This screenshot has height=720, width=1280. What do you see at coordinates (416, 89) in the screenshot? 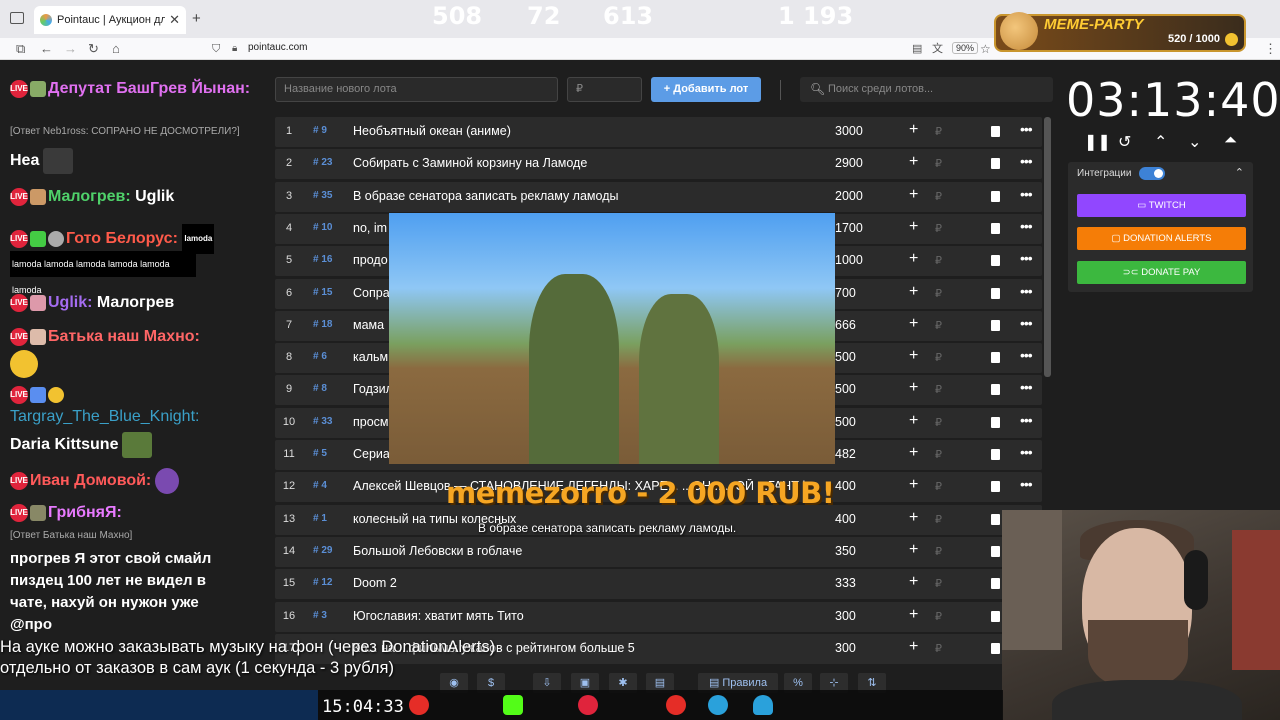
I see `new-lot-input: Название нового лота` at bounding box center [416, 89].